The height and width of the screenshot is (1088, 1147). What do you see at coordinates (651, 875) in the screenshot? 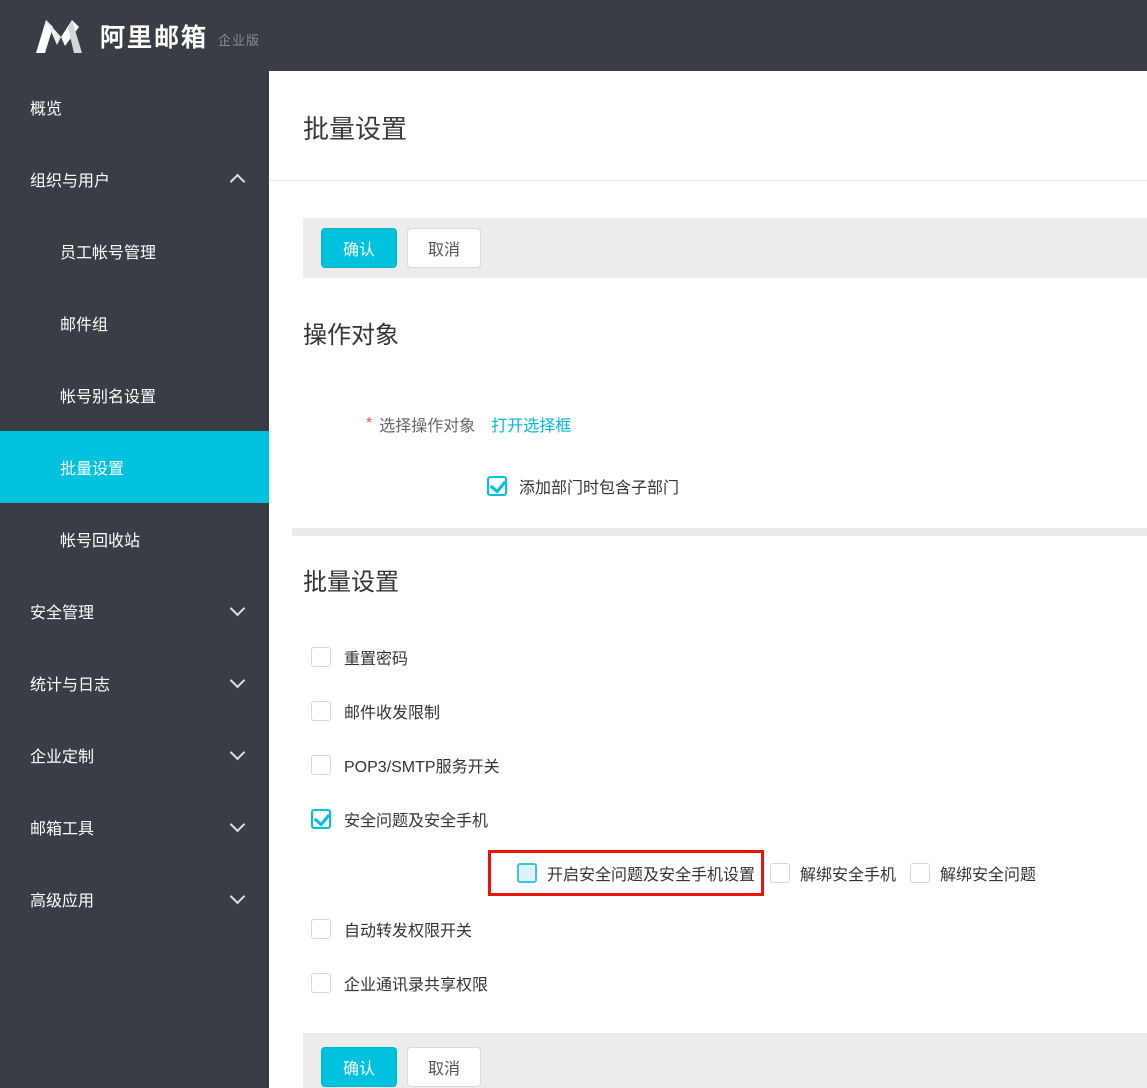
I see `sub-option-label: 开启安全问题及安全手机设置` at bounding box center [651, 875].